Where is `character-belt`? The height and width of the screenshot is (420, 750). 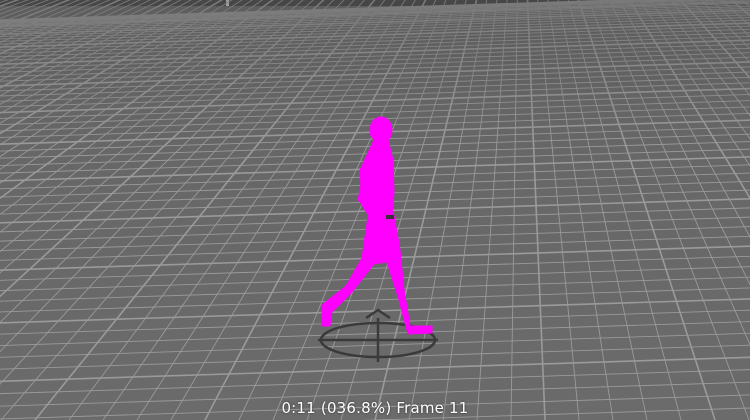 character-belt is located at coordinates (390, 217).